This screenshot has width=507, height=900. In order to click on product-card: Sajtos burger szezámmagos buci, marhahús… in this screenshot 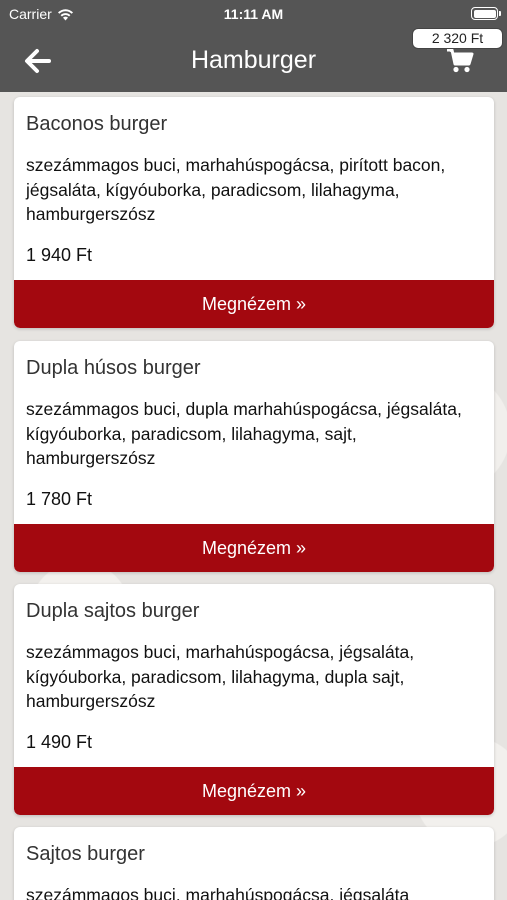, I will do `click(254, 863)`.